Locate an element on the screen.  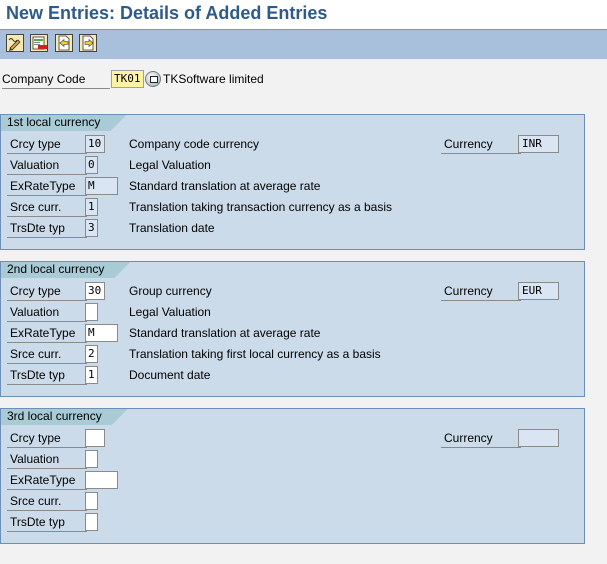
delete-entry-icon is located at coordinates (39, 43).